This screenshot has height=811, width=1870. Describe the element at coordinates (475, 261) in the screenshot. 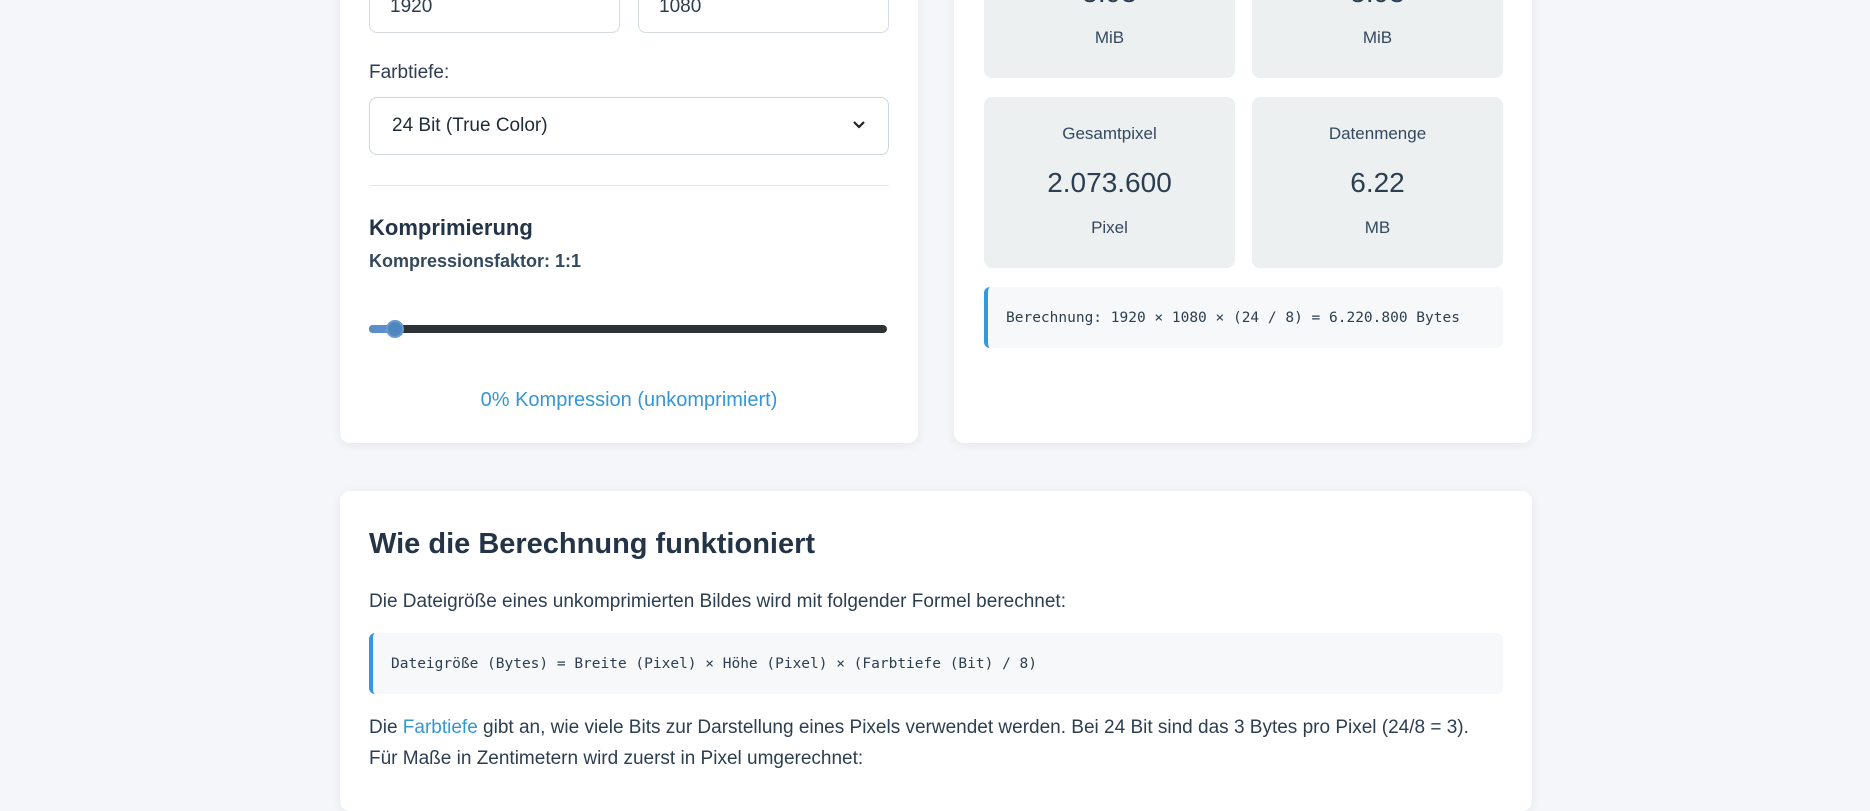

I see `compression-factor-label: Kompressionsfaktor: 1:1` at that location.